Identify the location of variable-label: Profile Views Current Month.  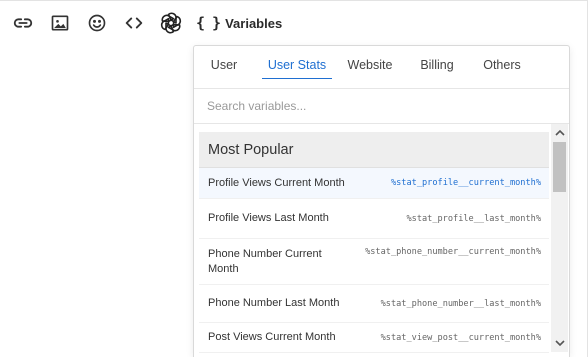
(276, 182).